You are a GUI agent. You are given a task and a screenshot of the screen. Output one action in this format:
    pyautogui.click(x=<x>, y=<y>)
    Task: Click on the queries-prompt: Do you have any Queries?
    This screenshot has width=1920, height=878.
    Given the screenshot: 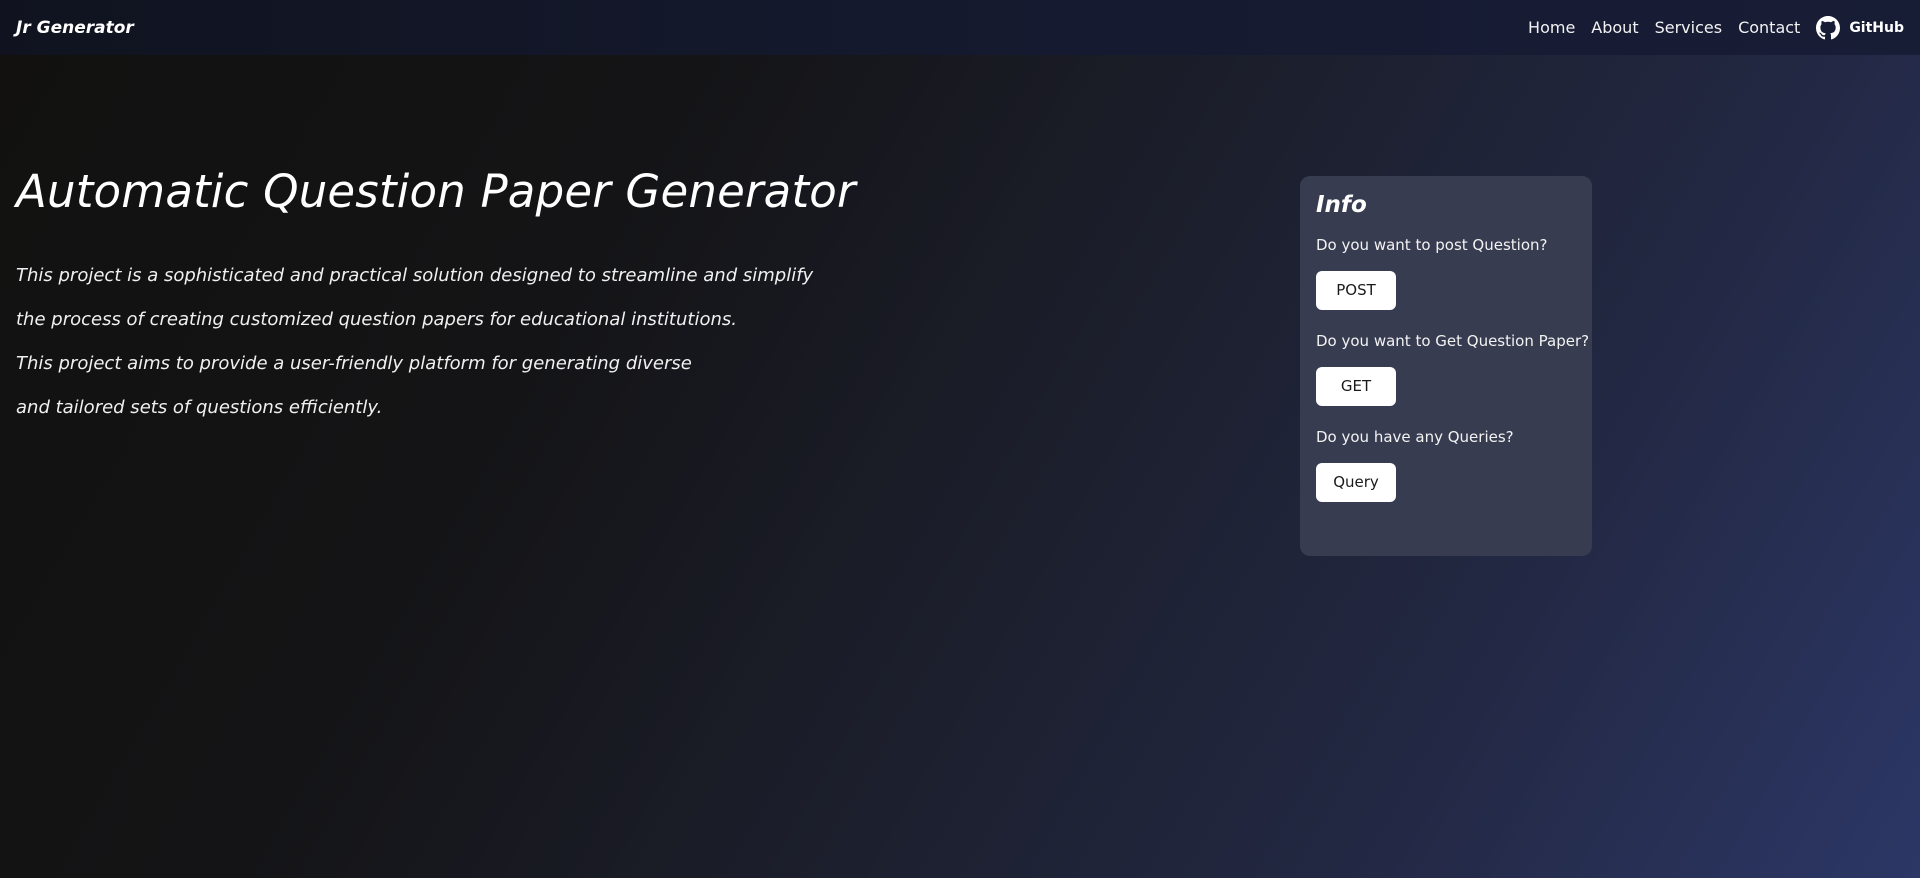 What is the action you would take?
    pyautogui.click(x=1415, y=437)
    